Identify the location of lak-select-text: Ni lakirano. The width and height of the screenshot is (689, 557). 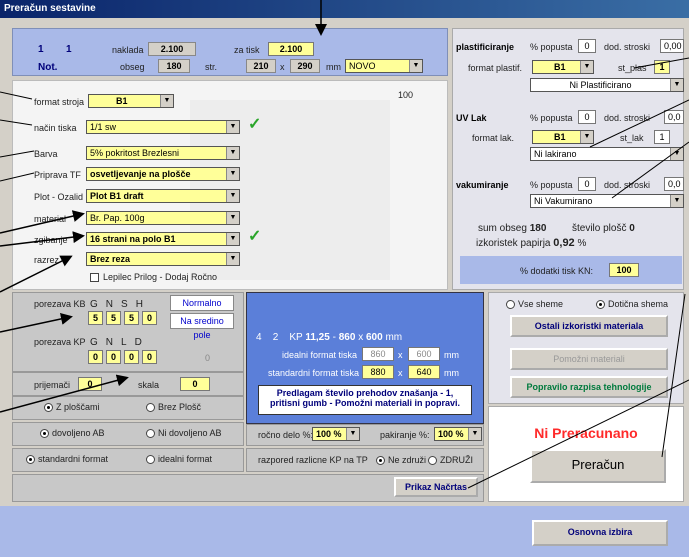
(555, 154).